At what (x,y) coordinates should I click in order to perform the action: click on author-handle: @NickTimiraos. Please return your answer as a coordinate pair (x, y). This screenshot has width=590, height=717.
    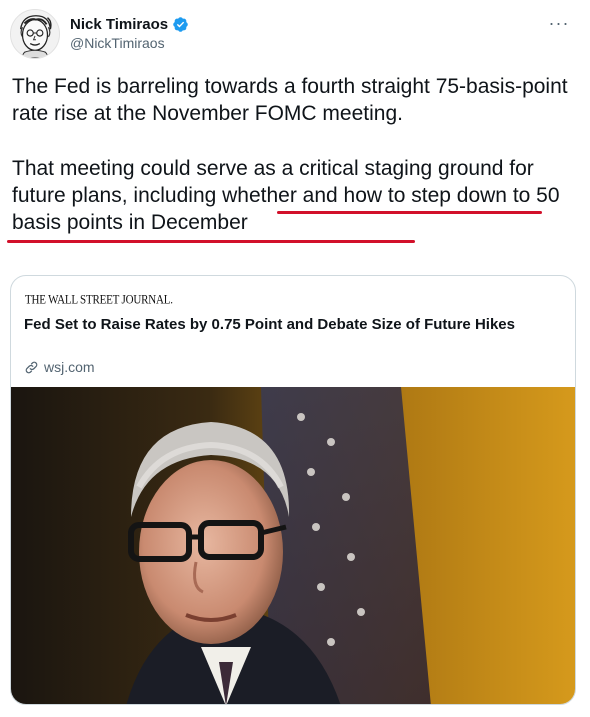
    Looking at the image, I should click on (117, 43).